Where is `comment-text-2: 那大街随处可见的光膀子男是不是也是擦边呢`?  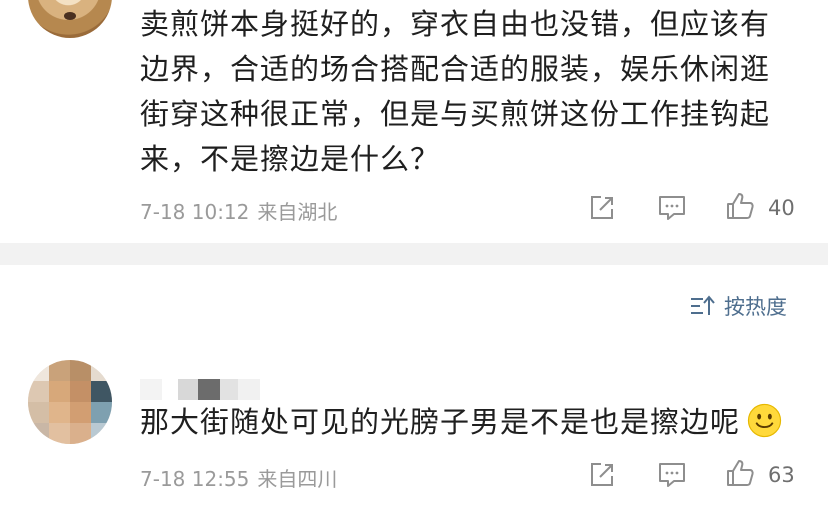
comment-text-2: 那大街随处可见的光膀子男是不是也是擦边呢 is located at coordinates (461, 422).